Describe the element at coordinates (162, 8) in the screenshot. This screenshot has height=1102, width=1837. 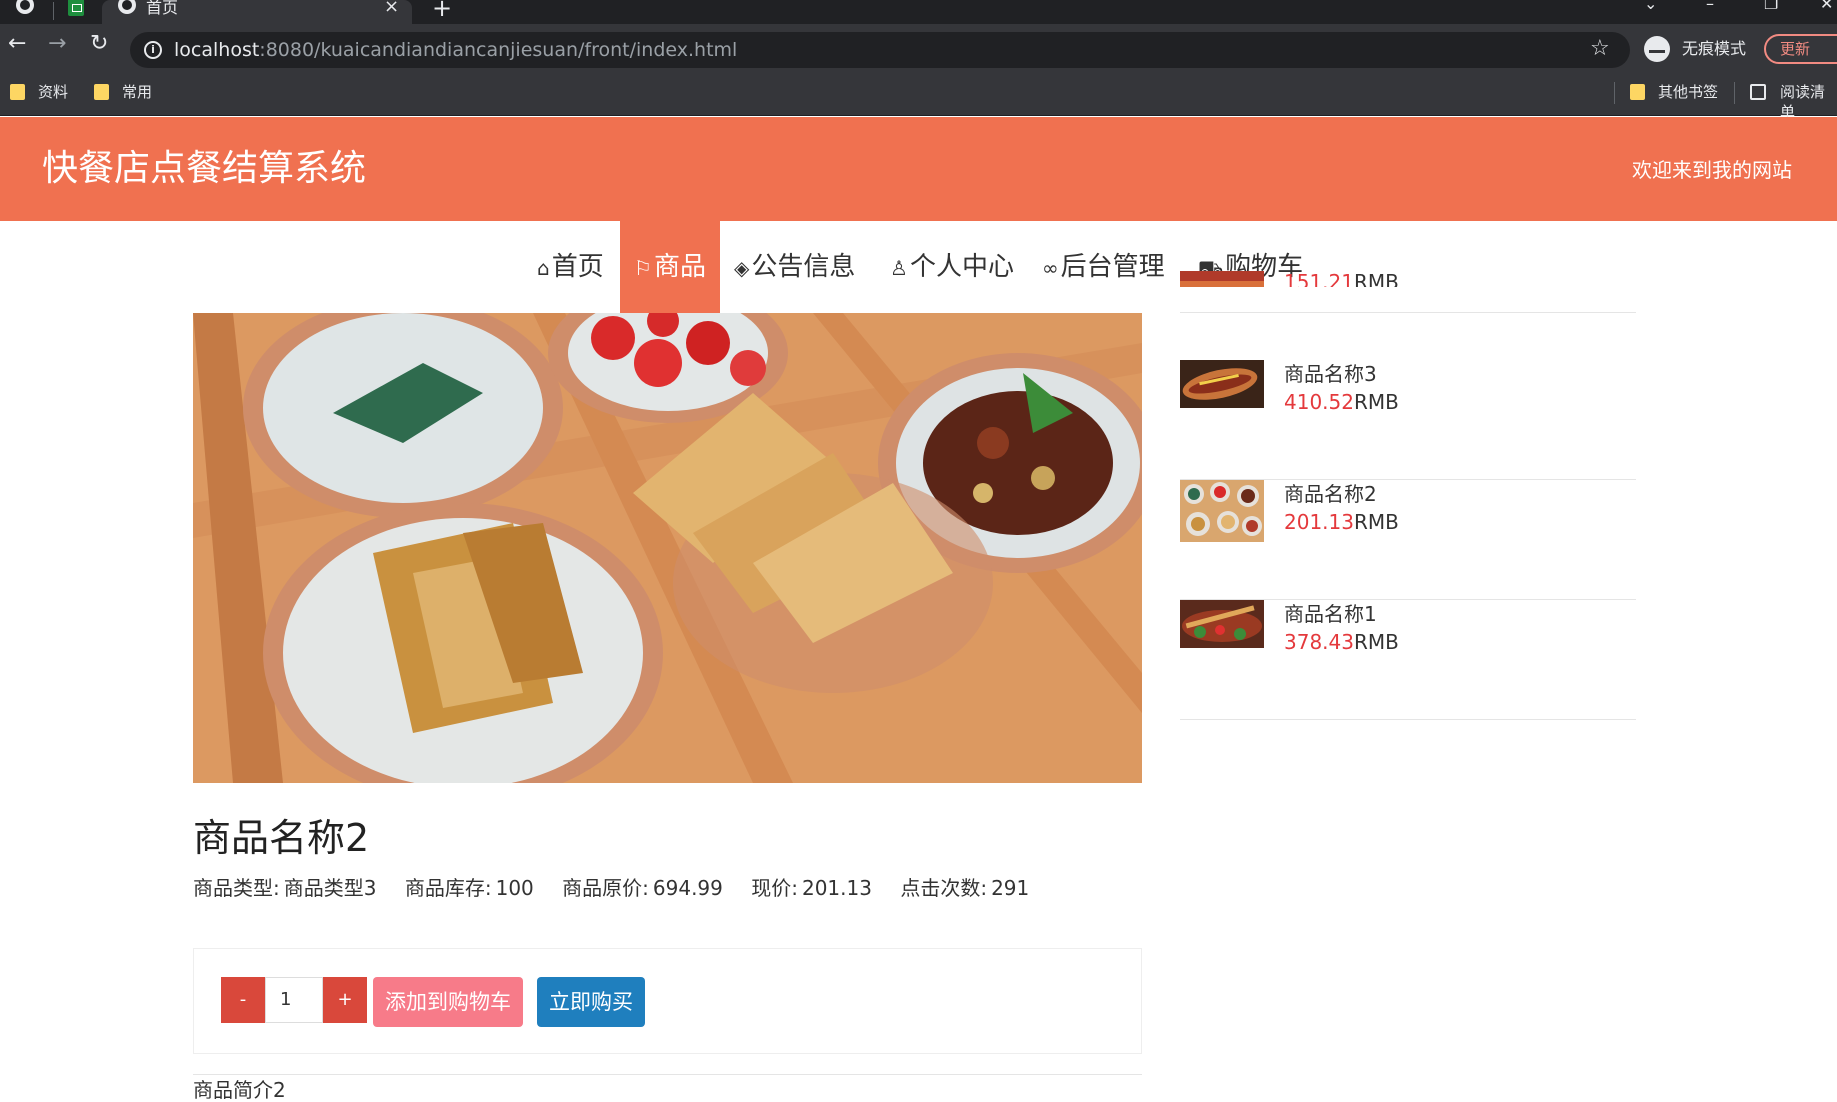
I see `tab-title: 首页` at that location.